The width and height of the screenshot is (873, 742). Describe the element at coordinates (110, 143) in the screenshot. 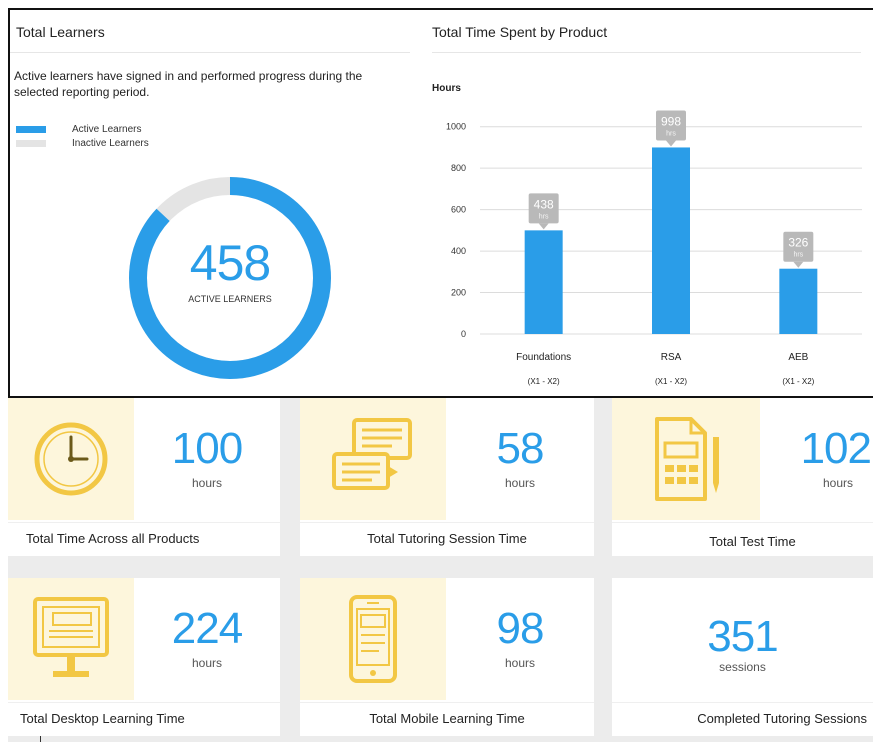

I see `legend-label-inactive: Inactive Learners` at that location.